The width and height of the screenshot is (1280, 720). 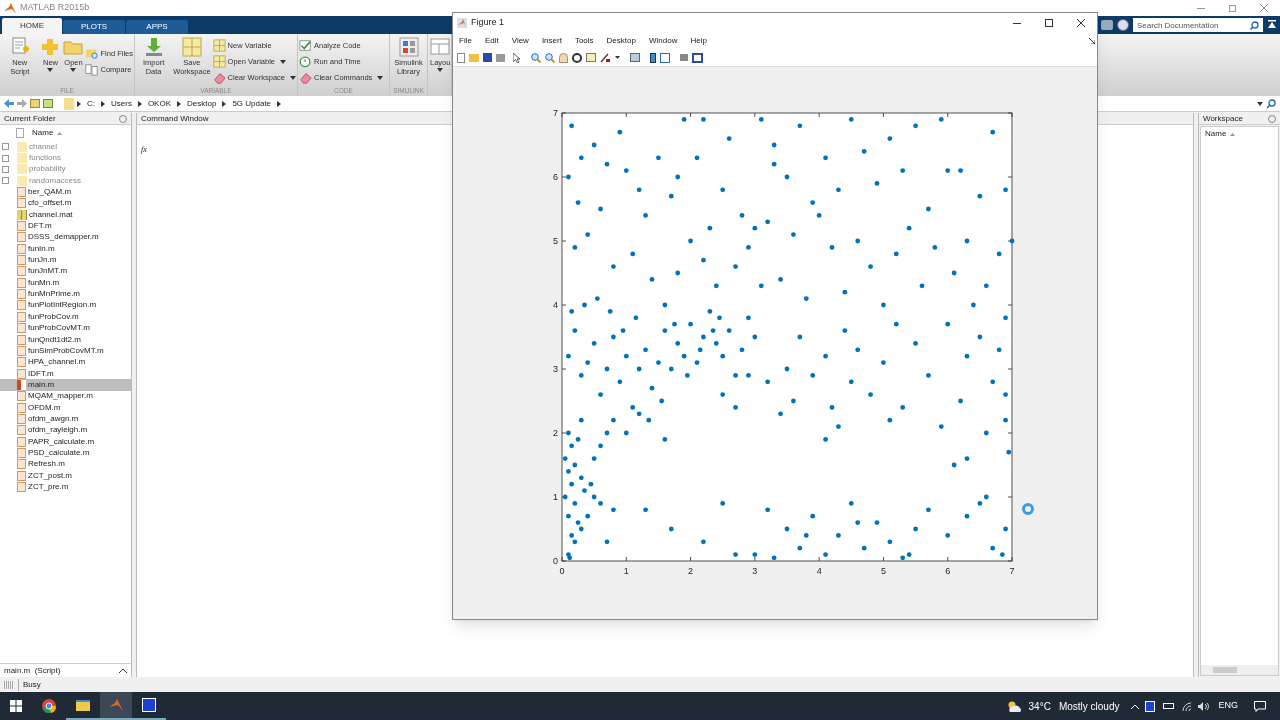 I want to click on file-row: funIn.m, so click(x=65, y=249).